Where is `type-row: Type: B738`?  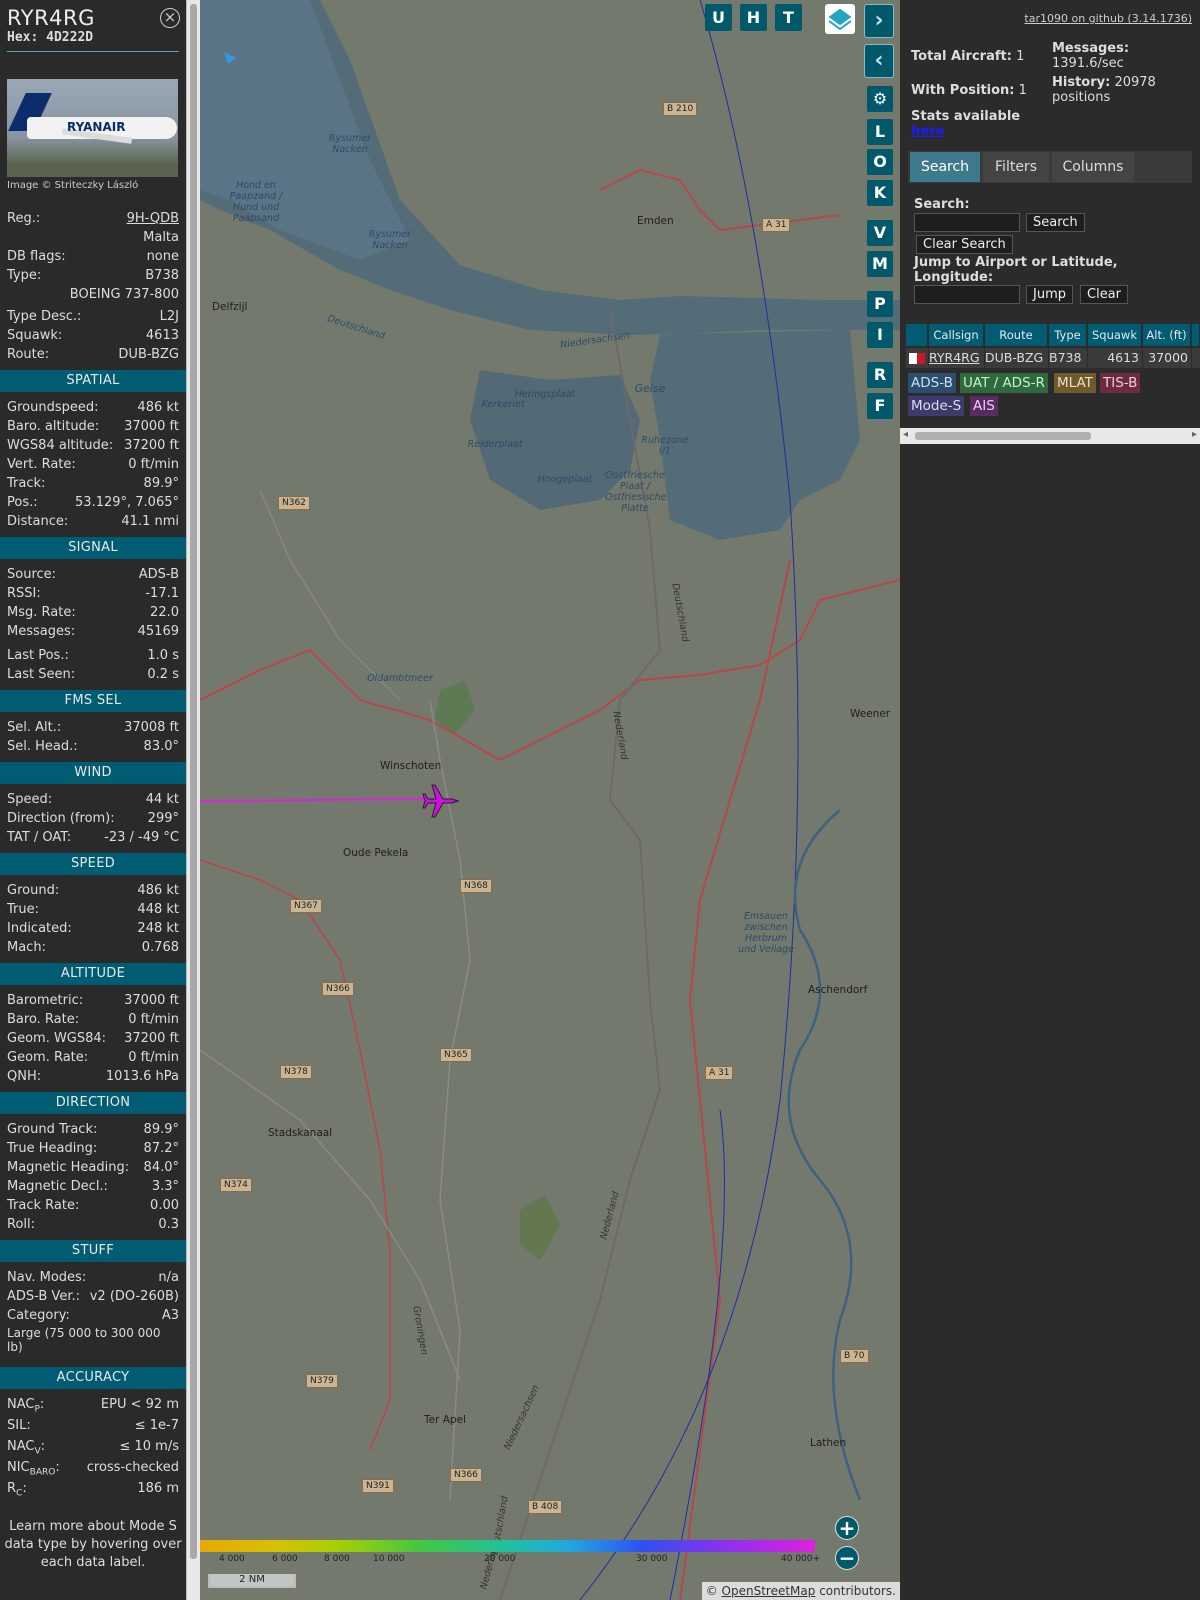 type-row: Type: B738 is located at coordinates (93, 275).